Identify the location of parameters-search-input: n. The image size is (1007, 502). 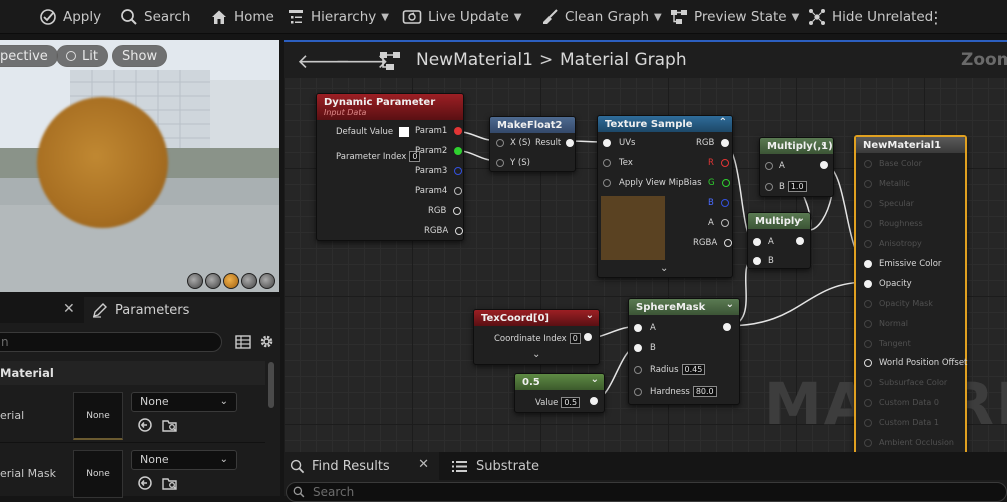
(111, 342).